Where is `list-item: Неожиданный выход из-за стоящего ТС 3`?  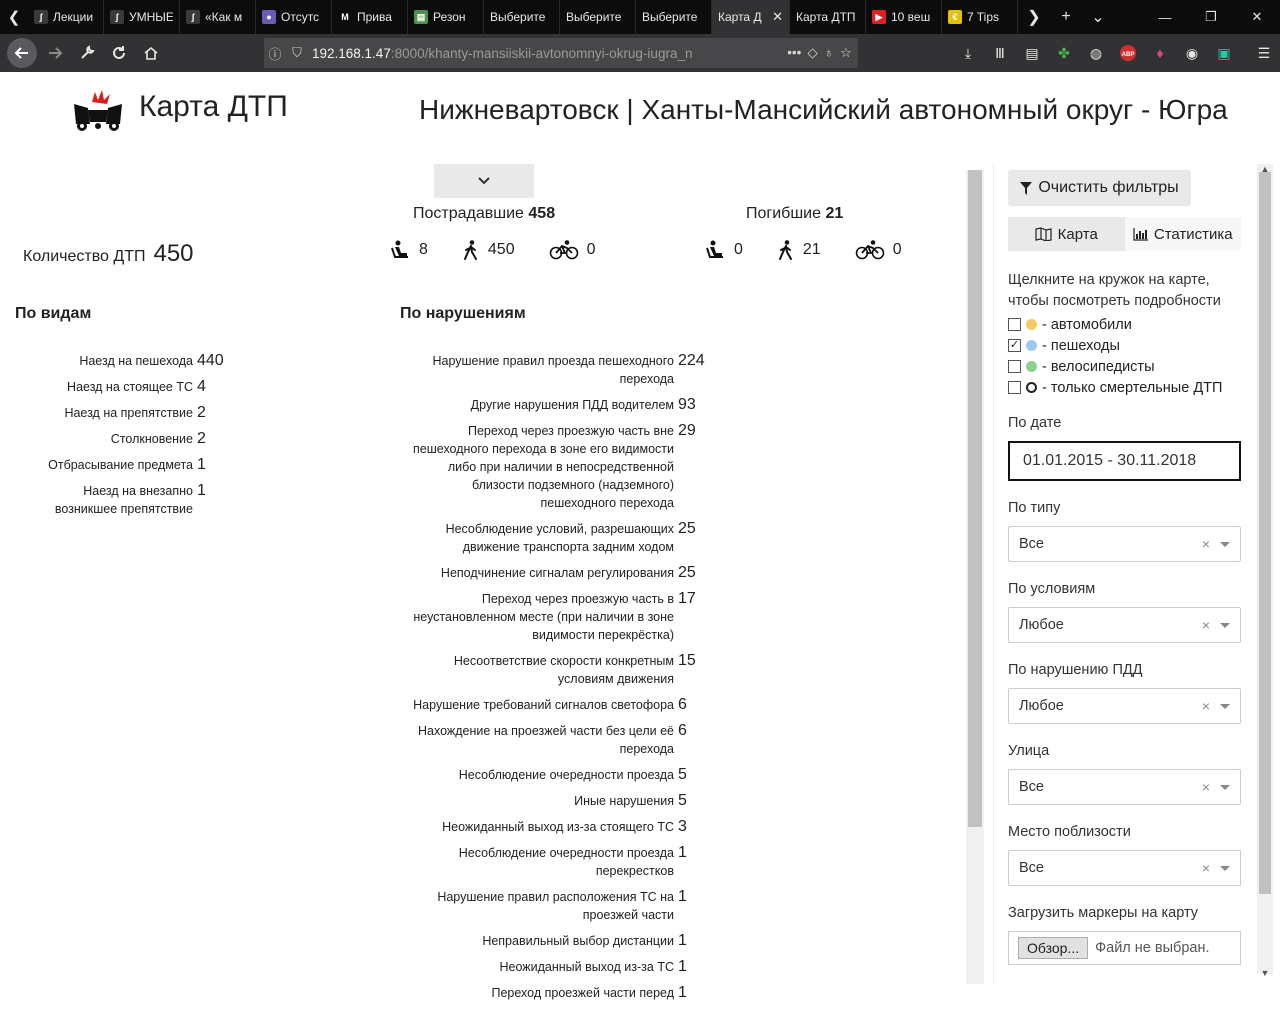
list-item: Неожиданный выход из-за стоящего ТС 3 is located at coordinates (560, 827).